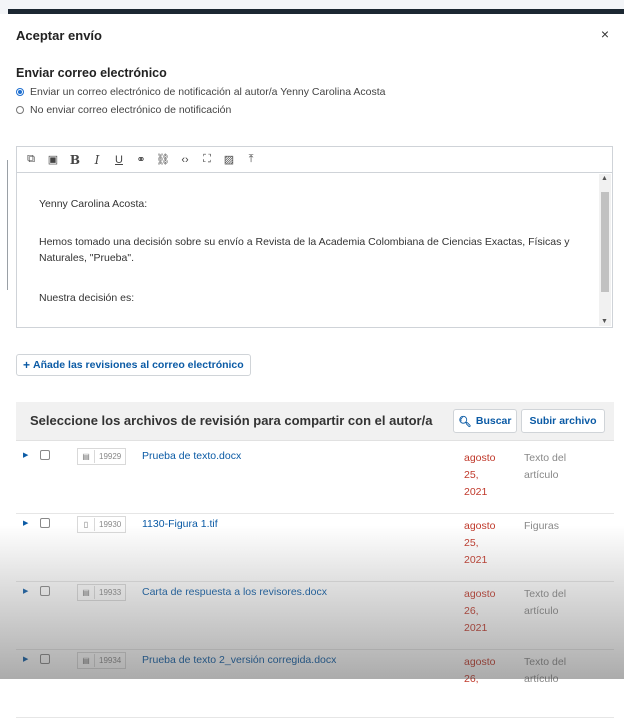 This screenshot has height=718, width=624. What do you see at coordinates (20, 110) in the screenshot?
I see `radio-no-email` at bounding box center [20, 110].